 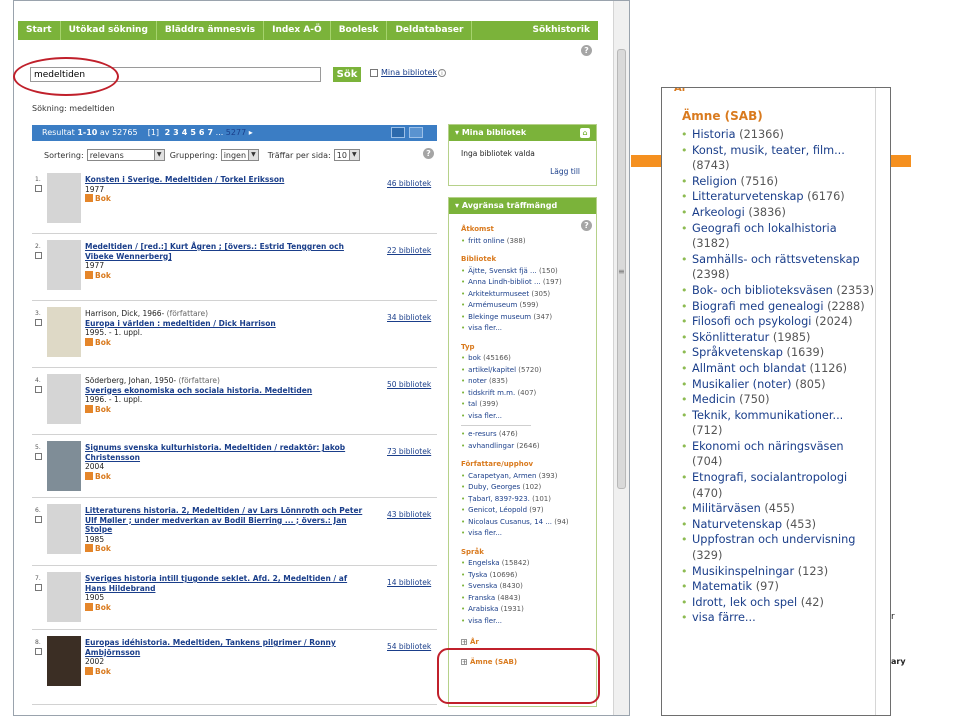 What do you see at coordinates (778, 197) in the screenshot?
I see `subject-facet-item: • Litteraturvetenskap (6176)` at bounding box center [778, 197].